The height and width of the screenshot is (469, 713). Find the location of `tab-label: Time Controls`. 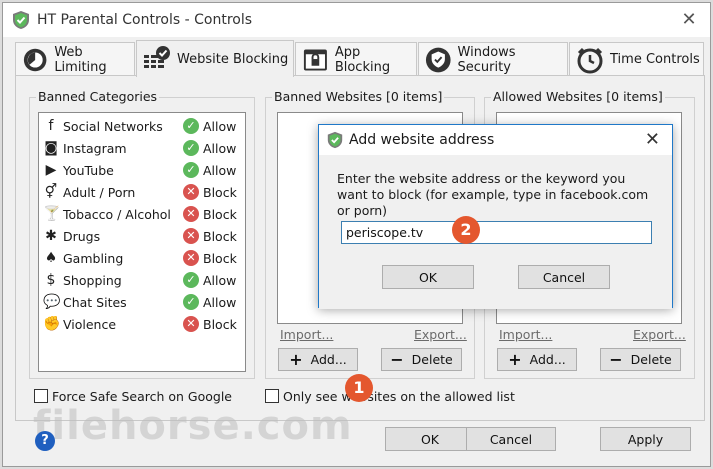

tab-label: Time Controls is located at coordinates (655, 59).